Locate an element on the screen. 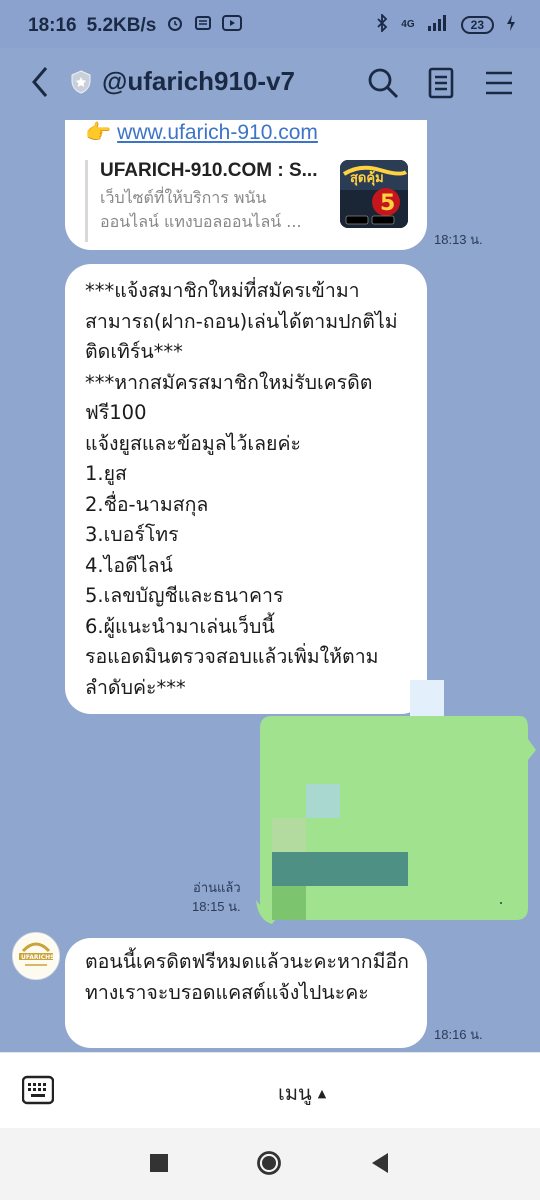  keyboard-icon is located at coordinates (38, 1090).